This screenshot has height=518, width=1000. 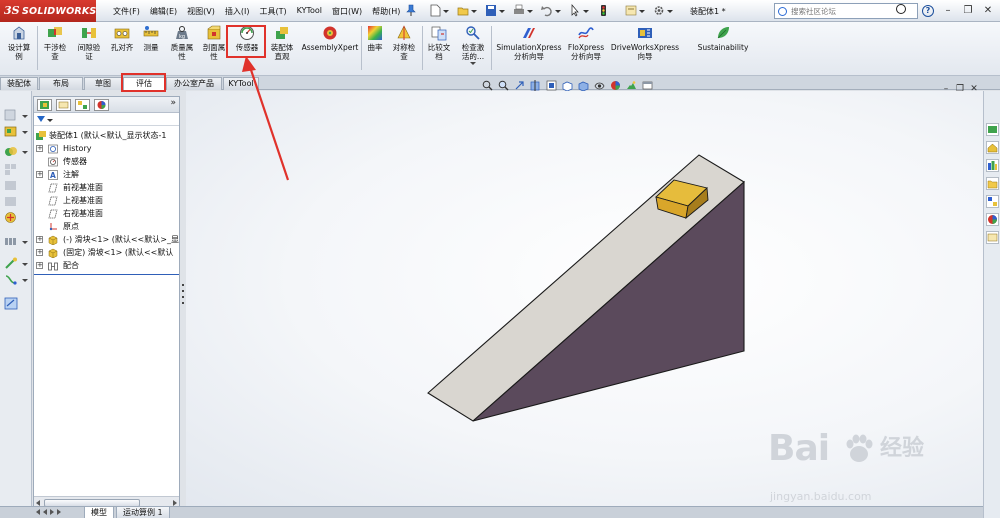 What do you see at coordinates (143, 512) in the screenshot?
I see `tab-motion-study-1: 运动算例 1` at bounding box center [143, 512].